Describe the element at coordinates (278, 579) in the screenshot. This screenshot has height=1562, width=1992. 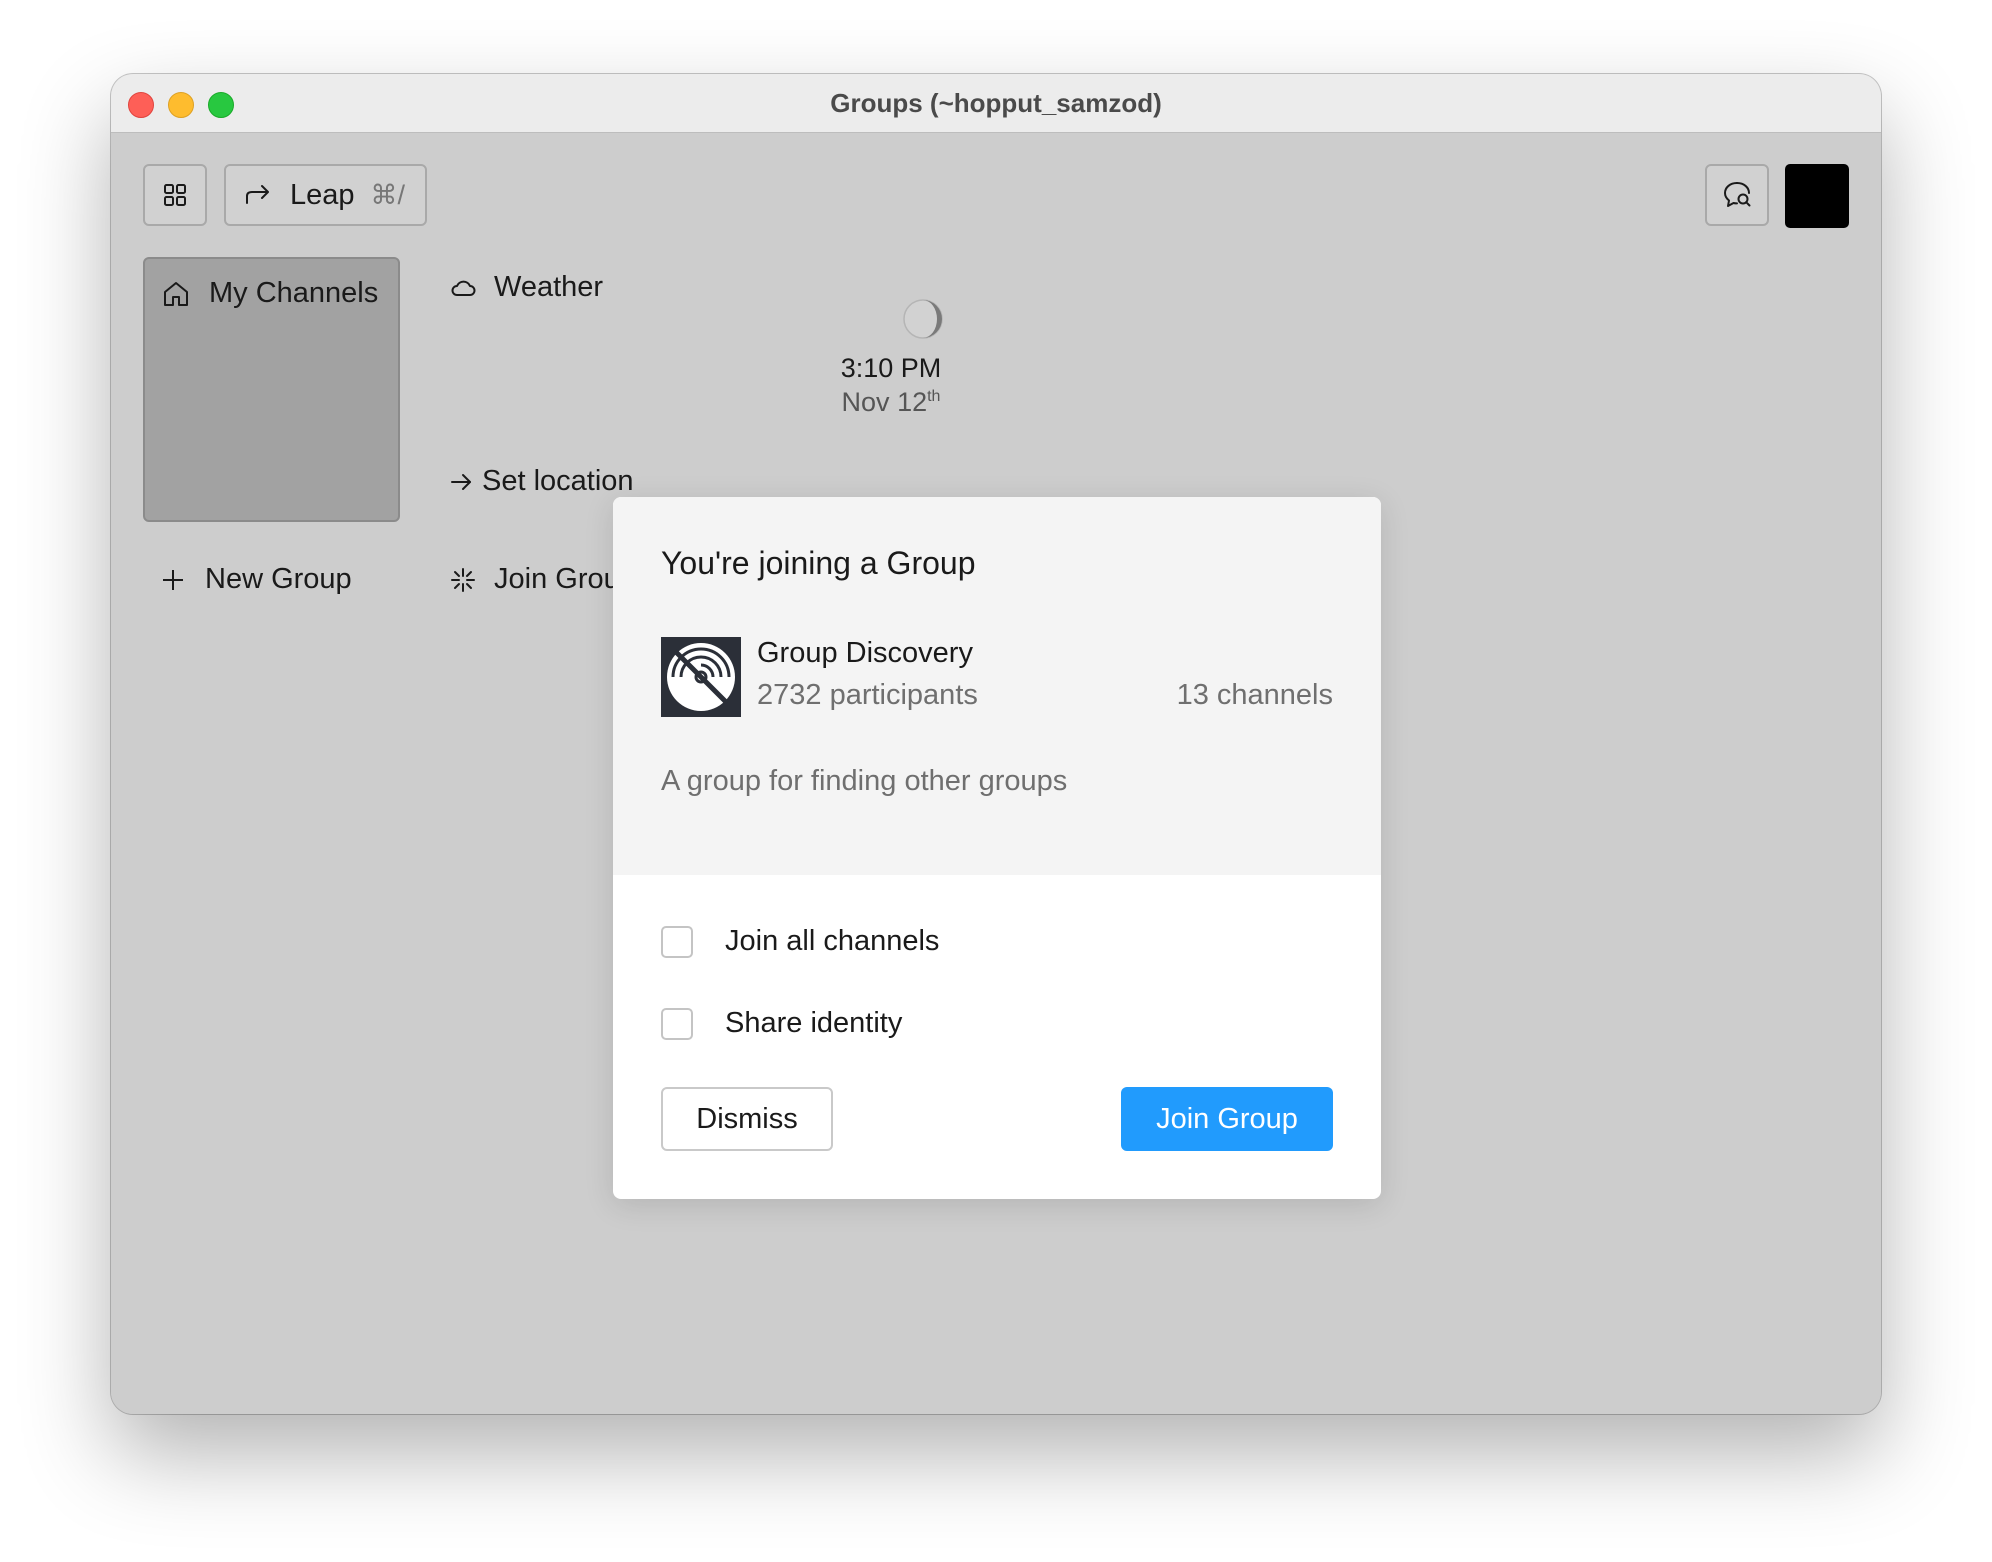
I see `new-group-label: New Group` at that location.